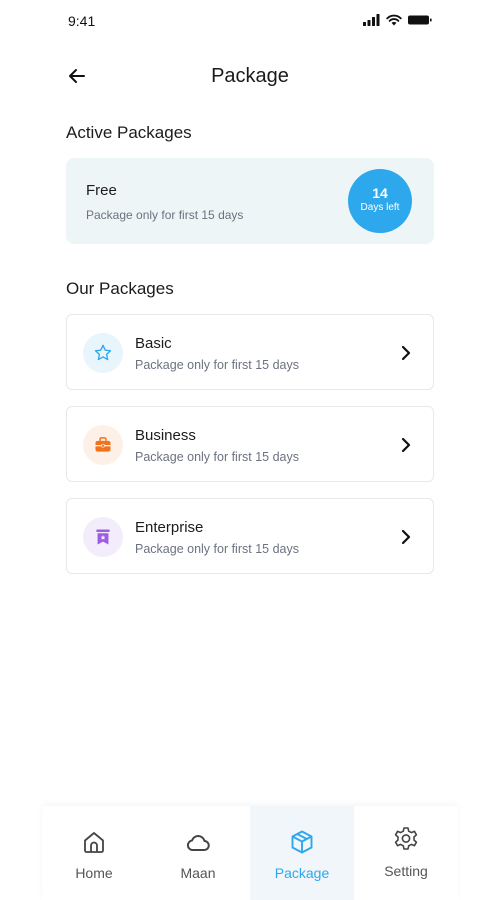 This screenshot has height=900, width=500. Describe the element at coordinates (165, 215) in the screenshot. I see `active-package-description: Package only for first 15 days` at that location.